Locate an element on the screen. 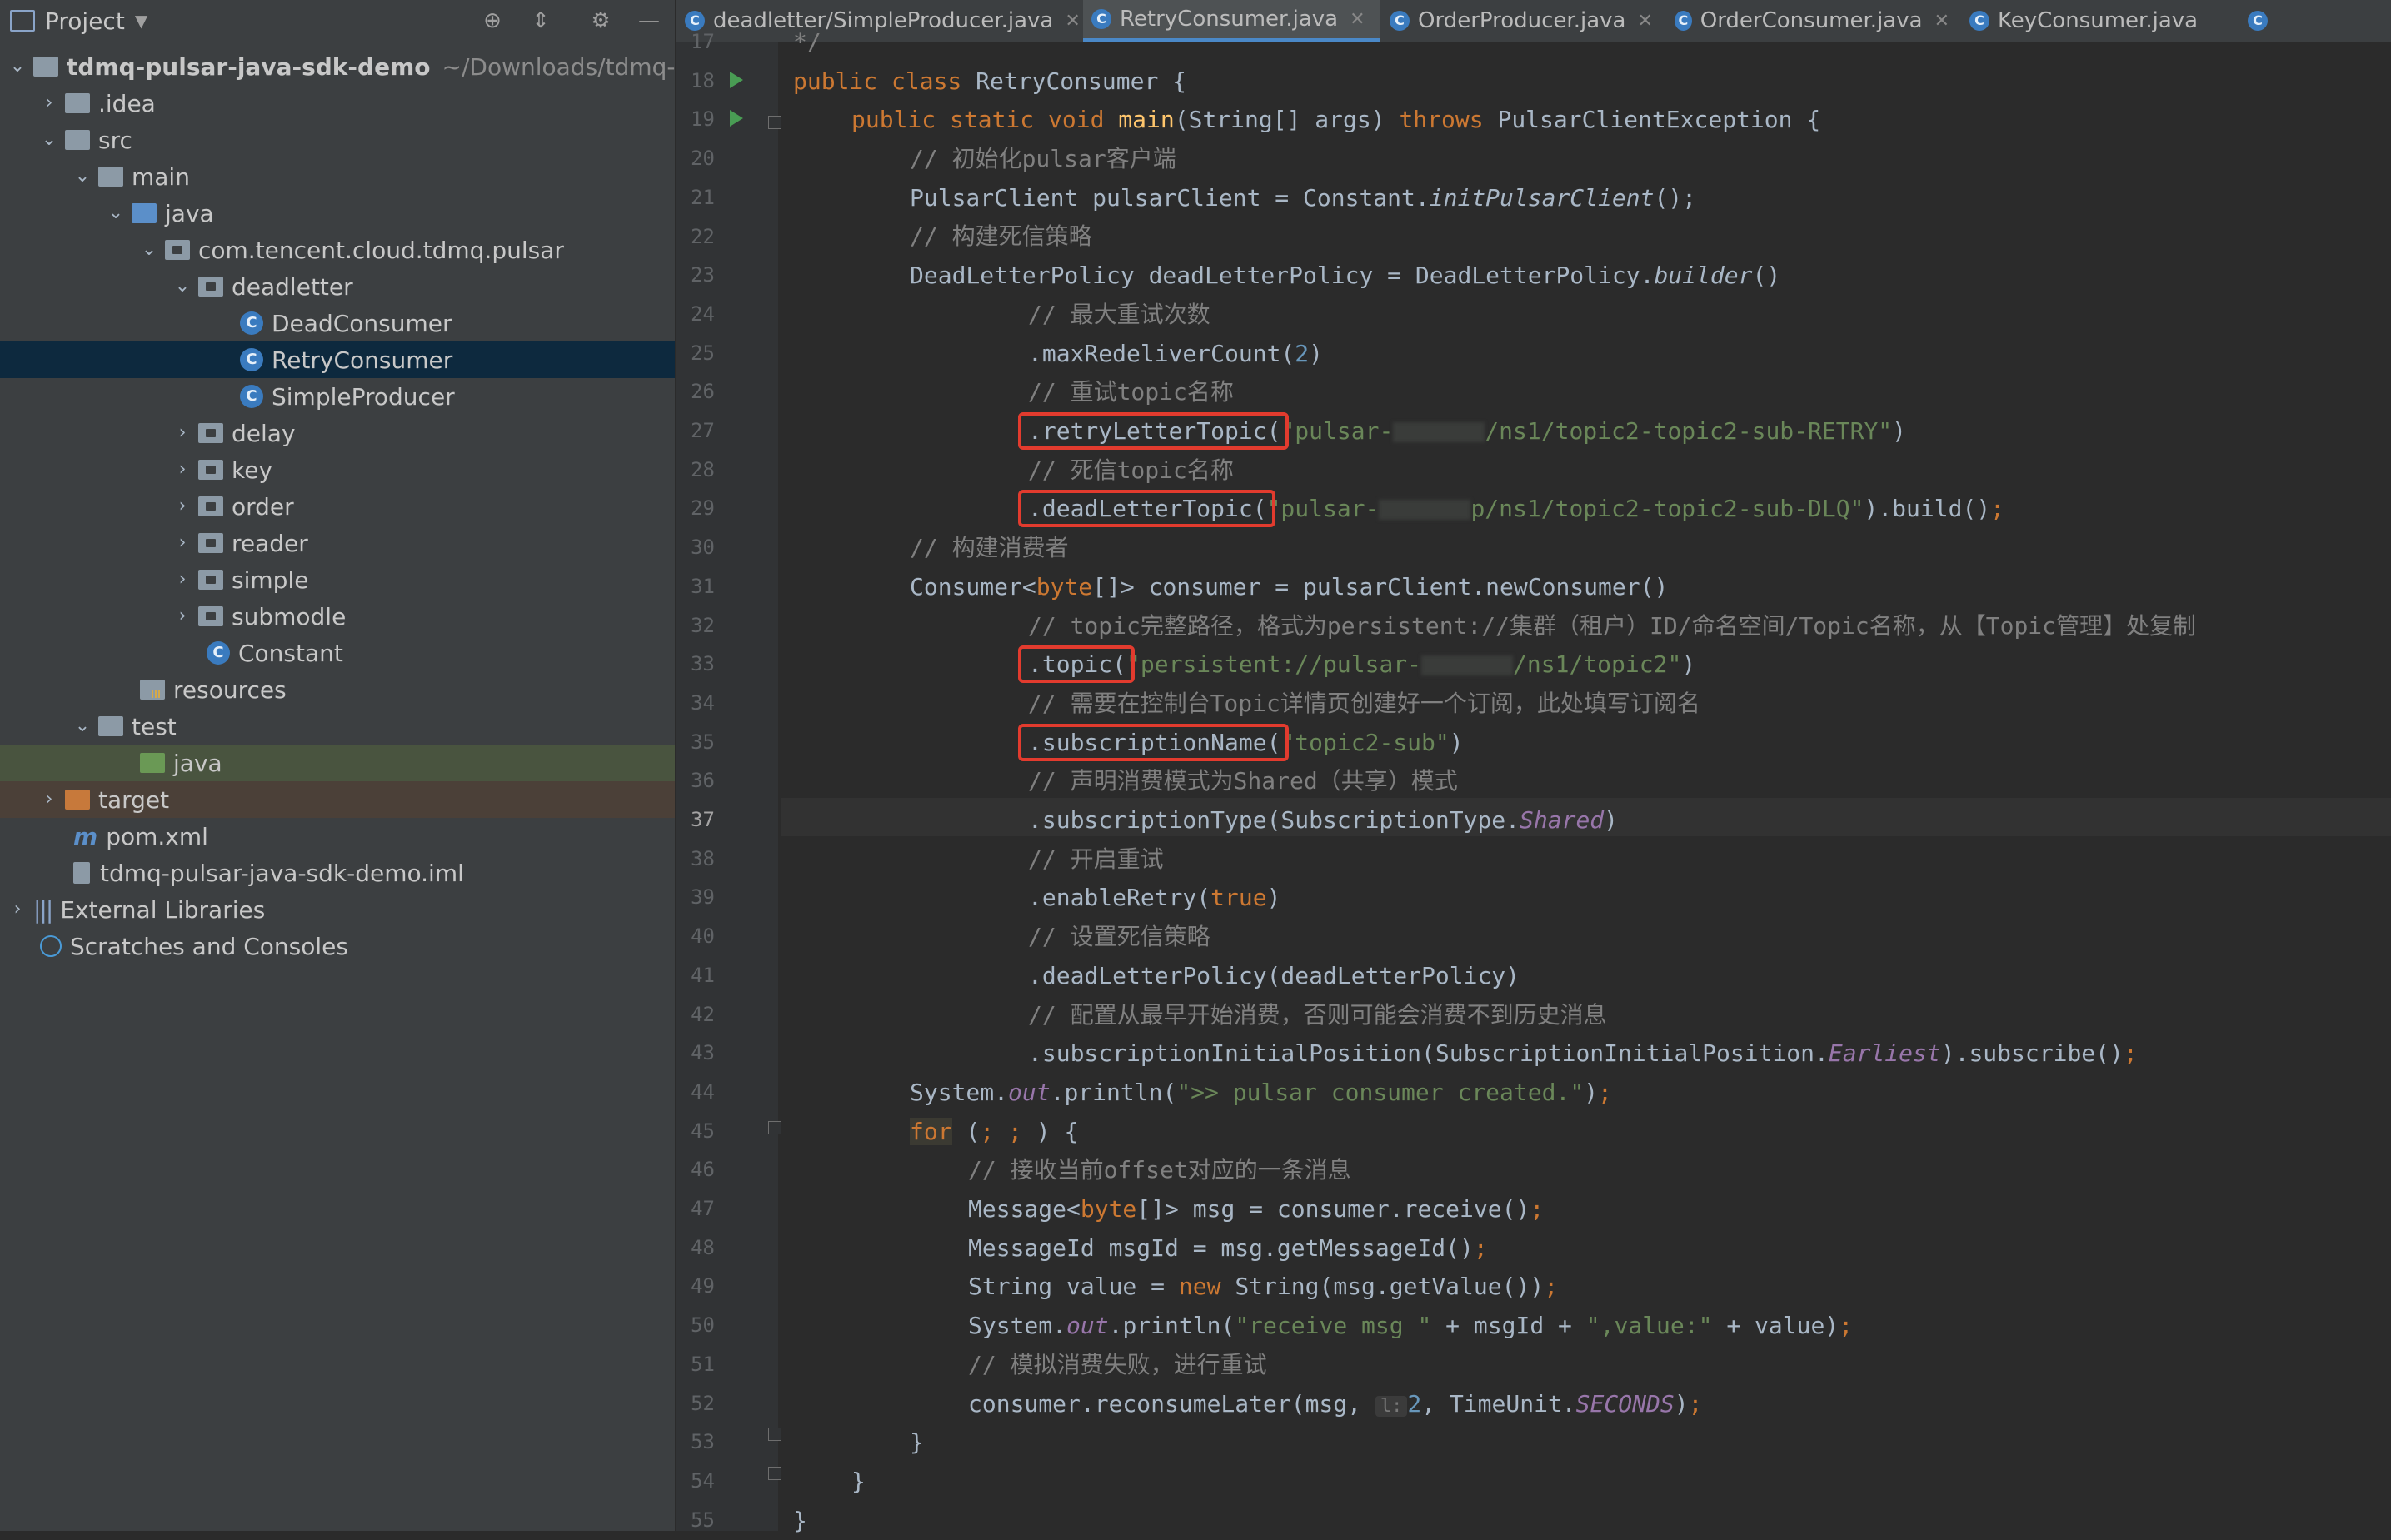 This screenshot has height=1540, width=2391. tree-item-test-java: java is located at coordinates (337, 763).